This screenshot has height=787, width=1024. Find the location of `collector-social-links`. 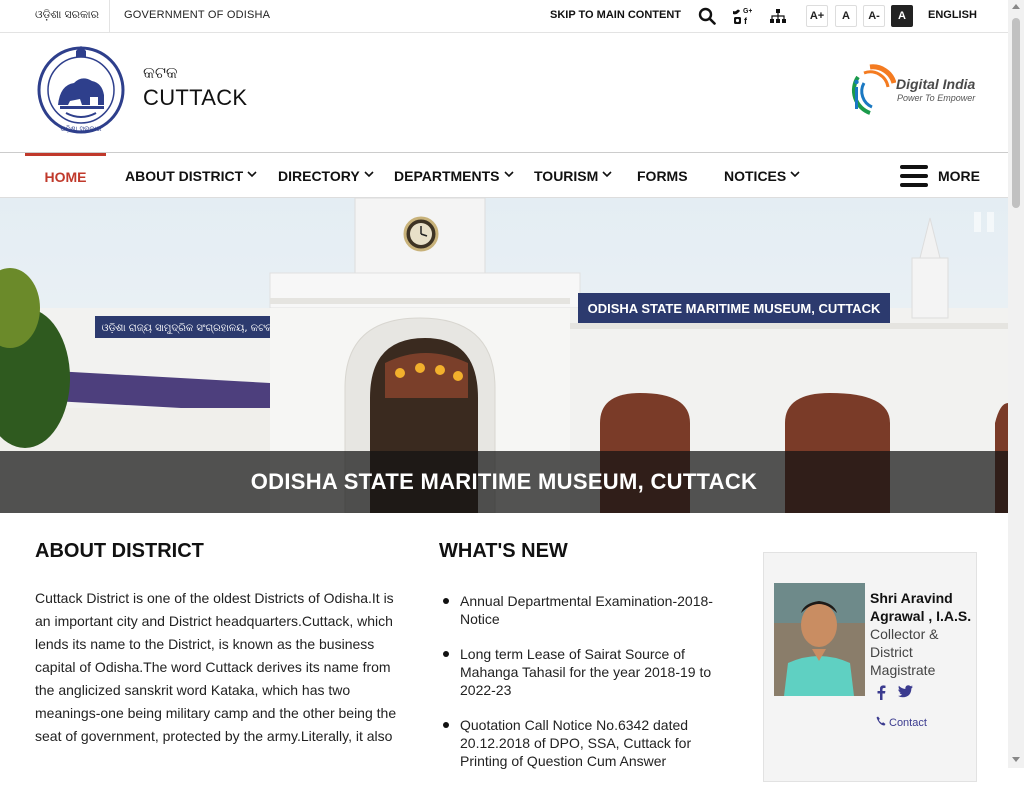

collector-social-links is located at coordinates (894, 695).